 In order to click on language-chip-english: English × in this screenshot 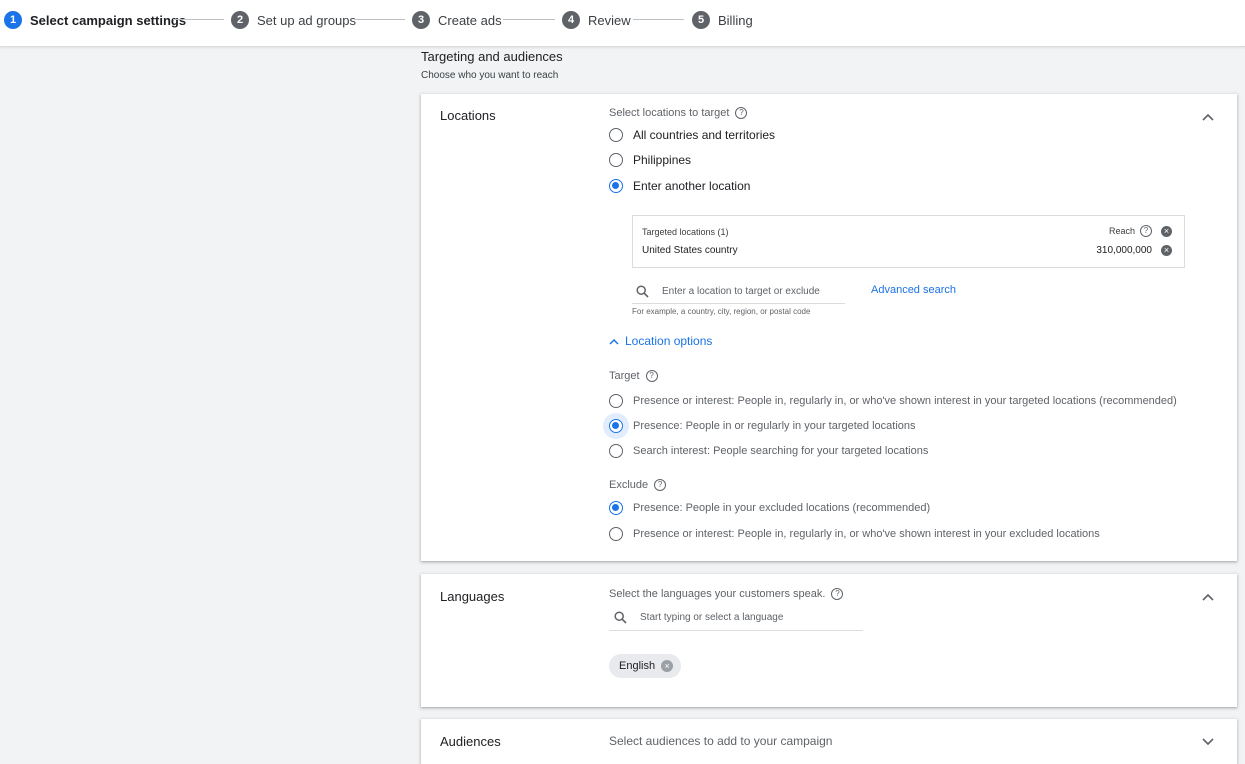, I will do `click(645, 666)`.